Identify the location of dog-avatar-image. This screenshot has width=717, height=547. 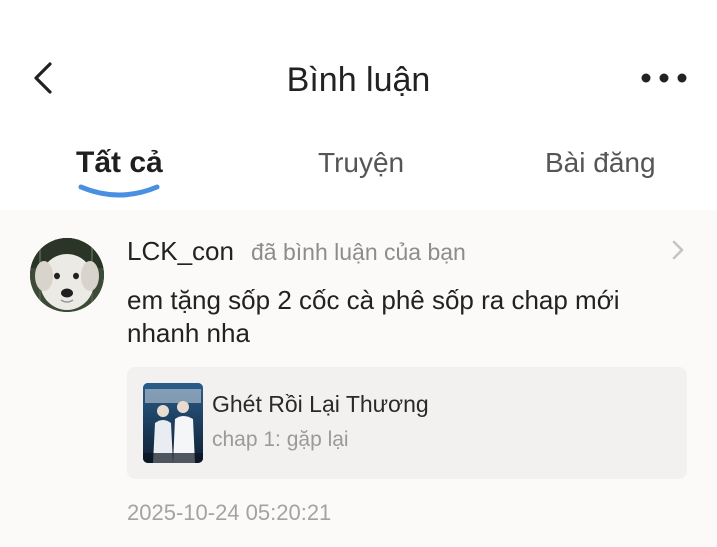
(67, 275).